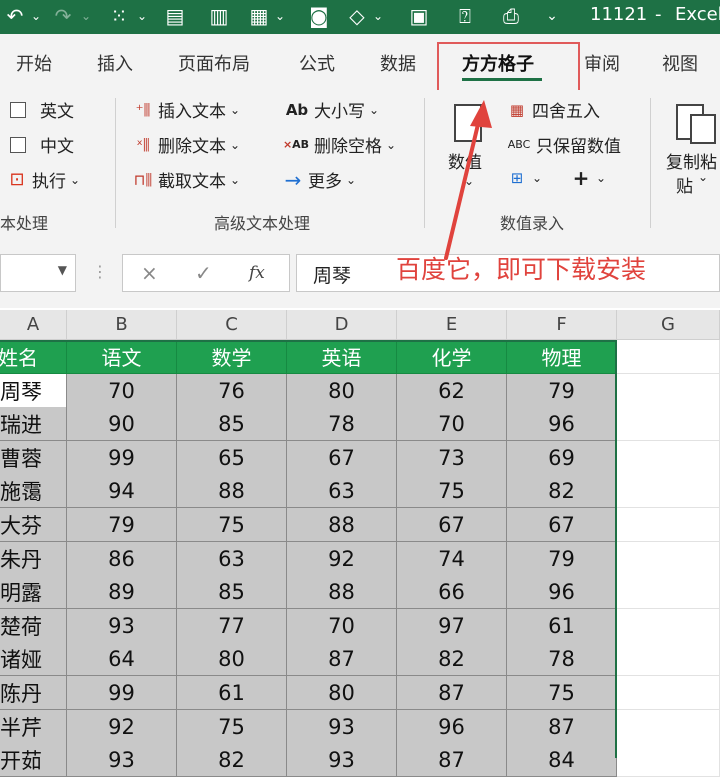 This screenshot has width=720, height=777. What do you see at coordinates (149, 273) in the screenshot?
I see `cancel-icon: ×` at bounding box center [149, 273].